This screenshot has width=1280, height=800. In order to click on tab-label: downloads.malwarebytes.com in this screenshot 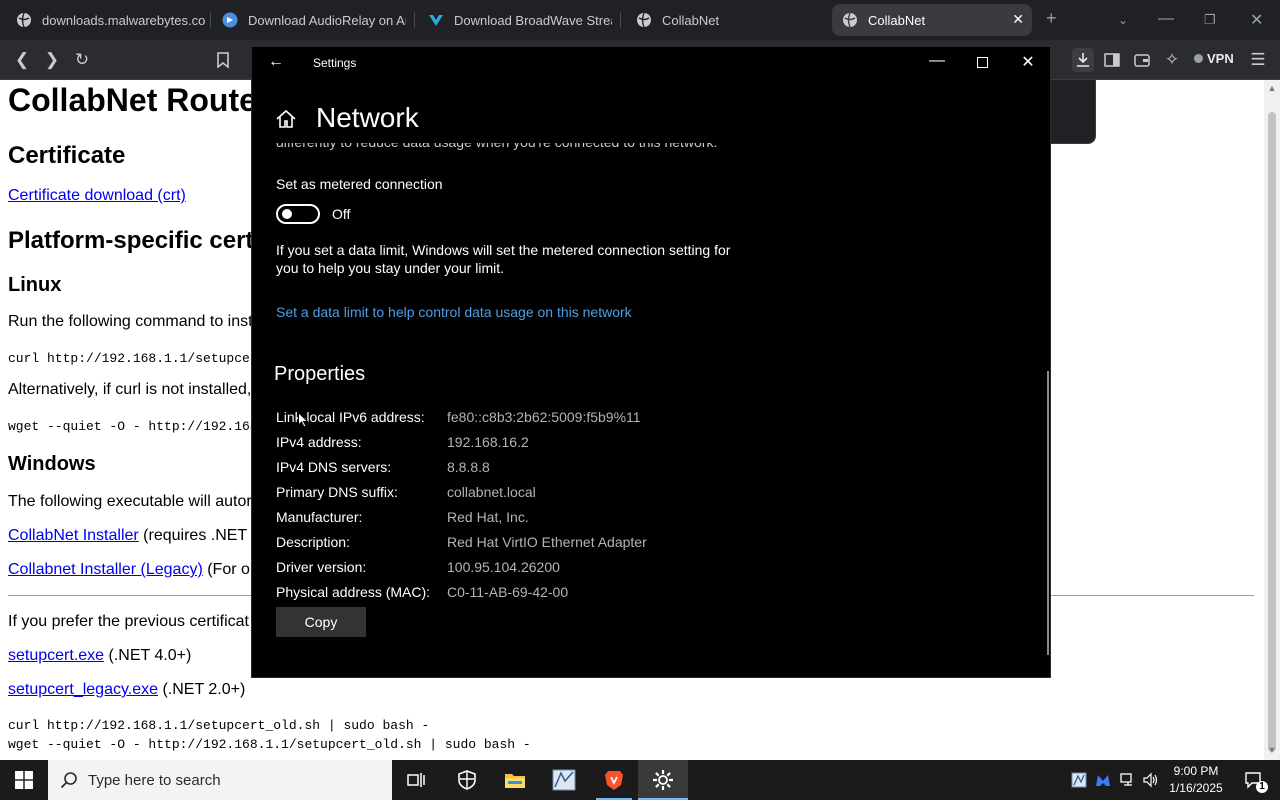, I will do `click(124, 20)`.